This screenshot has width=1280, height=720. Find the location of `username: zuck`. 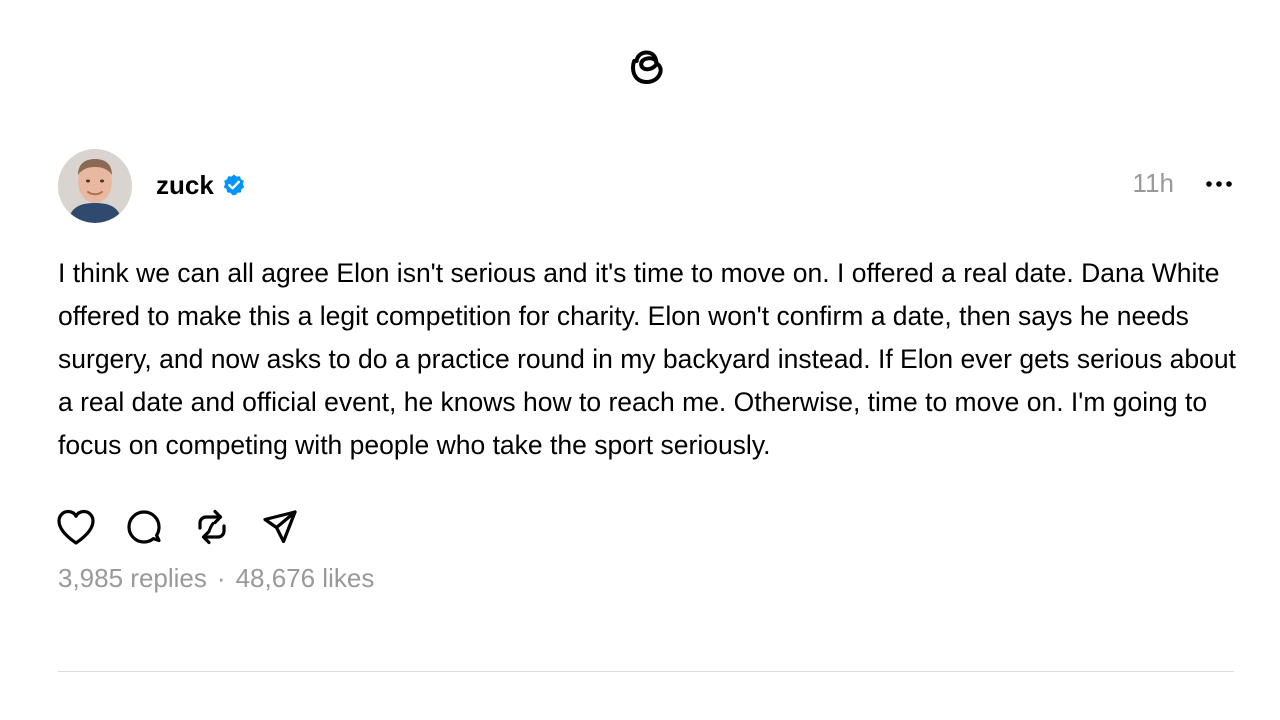

username: zuck is located at coordinates (185, 185).